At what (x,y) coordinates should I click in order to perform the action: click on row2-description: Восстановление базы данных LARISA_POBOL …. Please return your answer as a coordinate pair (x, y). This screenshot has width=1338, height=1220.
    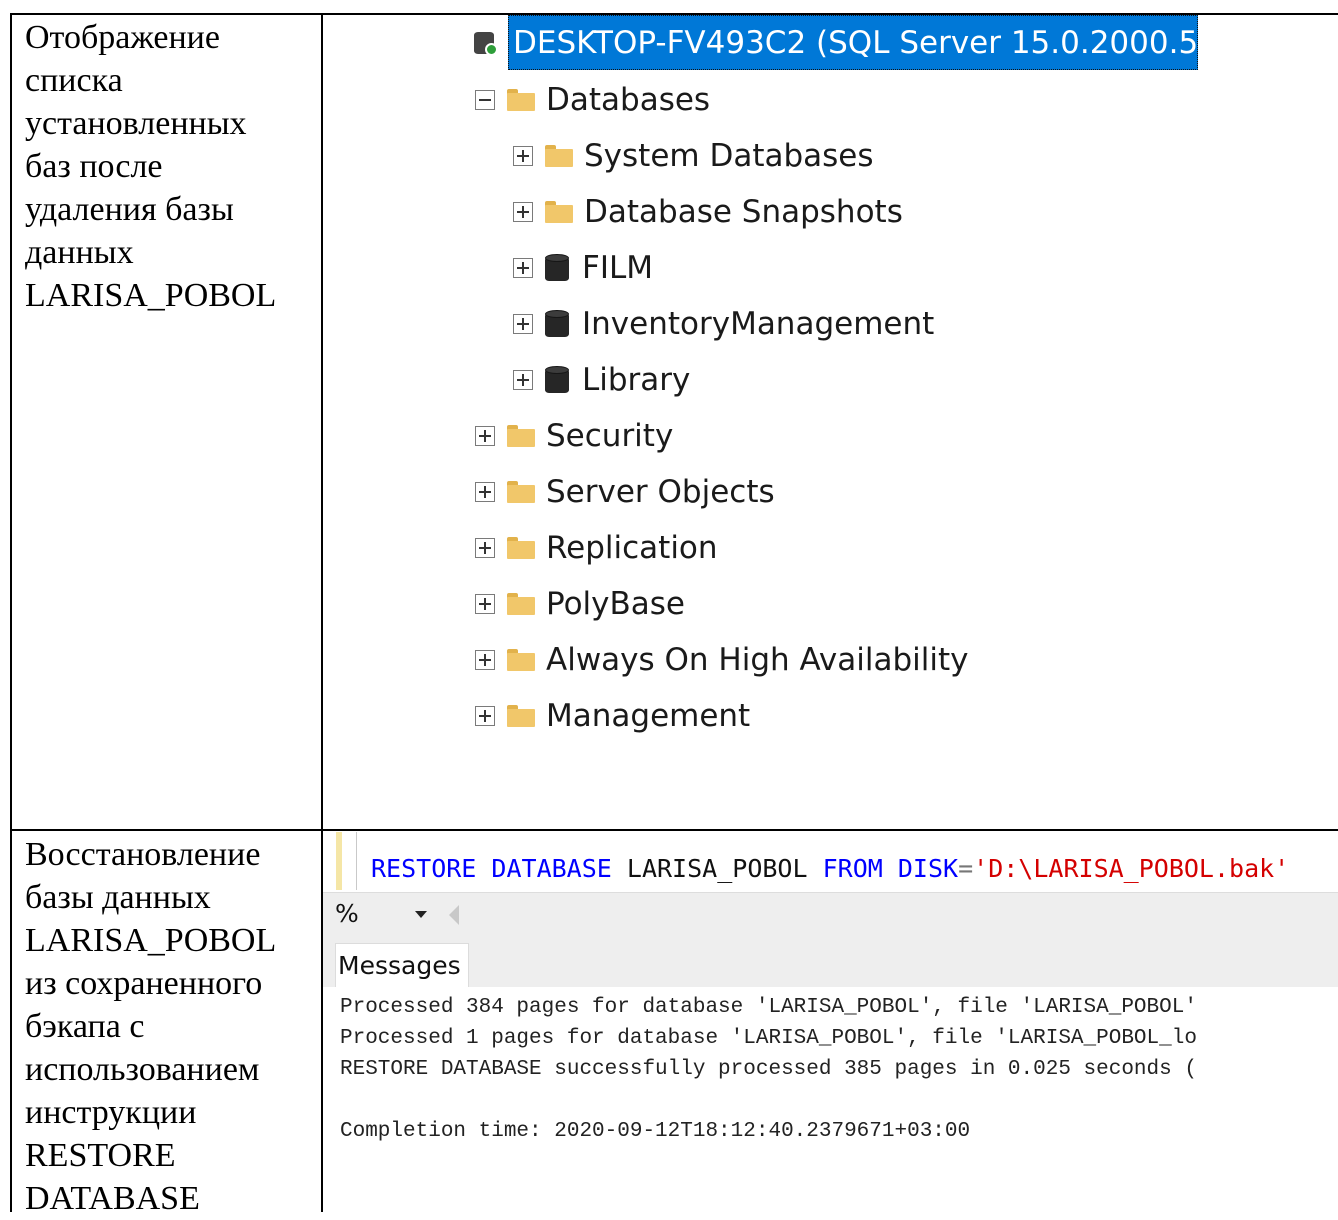
    Looking at the image, I should click on (170, 1026).